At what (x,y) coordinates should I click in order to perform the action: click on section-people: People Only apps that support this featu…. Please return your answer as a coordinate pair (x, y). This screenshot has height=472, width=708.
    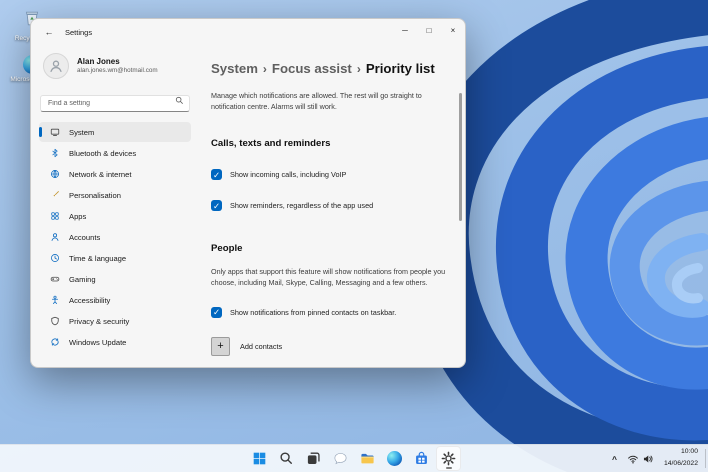
    Looking at the image, I should click on (329, 299).